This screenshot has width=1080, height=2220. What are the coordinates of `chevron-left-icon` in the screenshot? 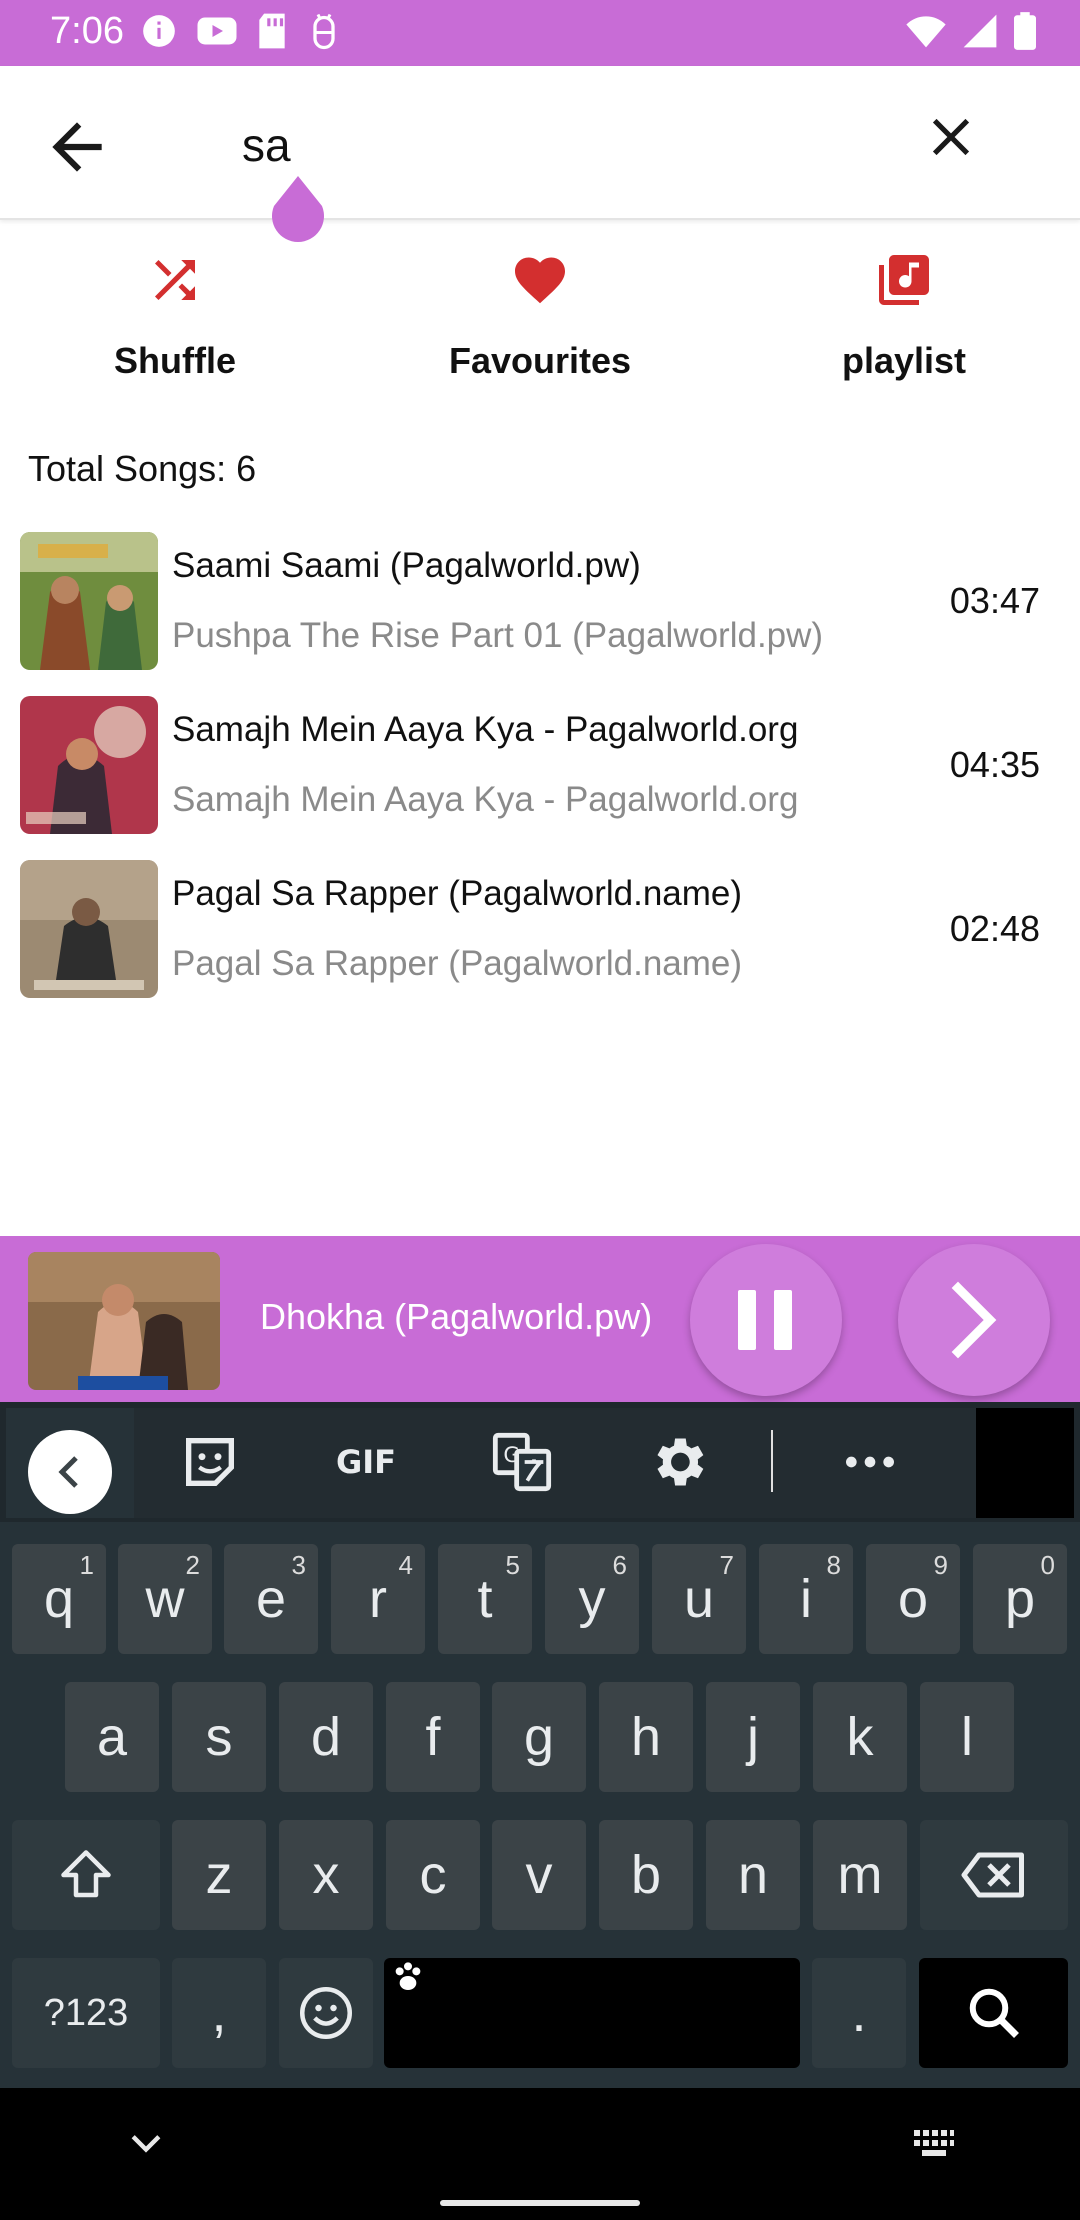 It's located at (68, 1472).